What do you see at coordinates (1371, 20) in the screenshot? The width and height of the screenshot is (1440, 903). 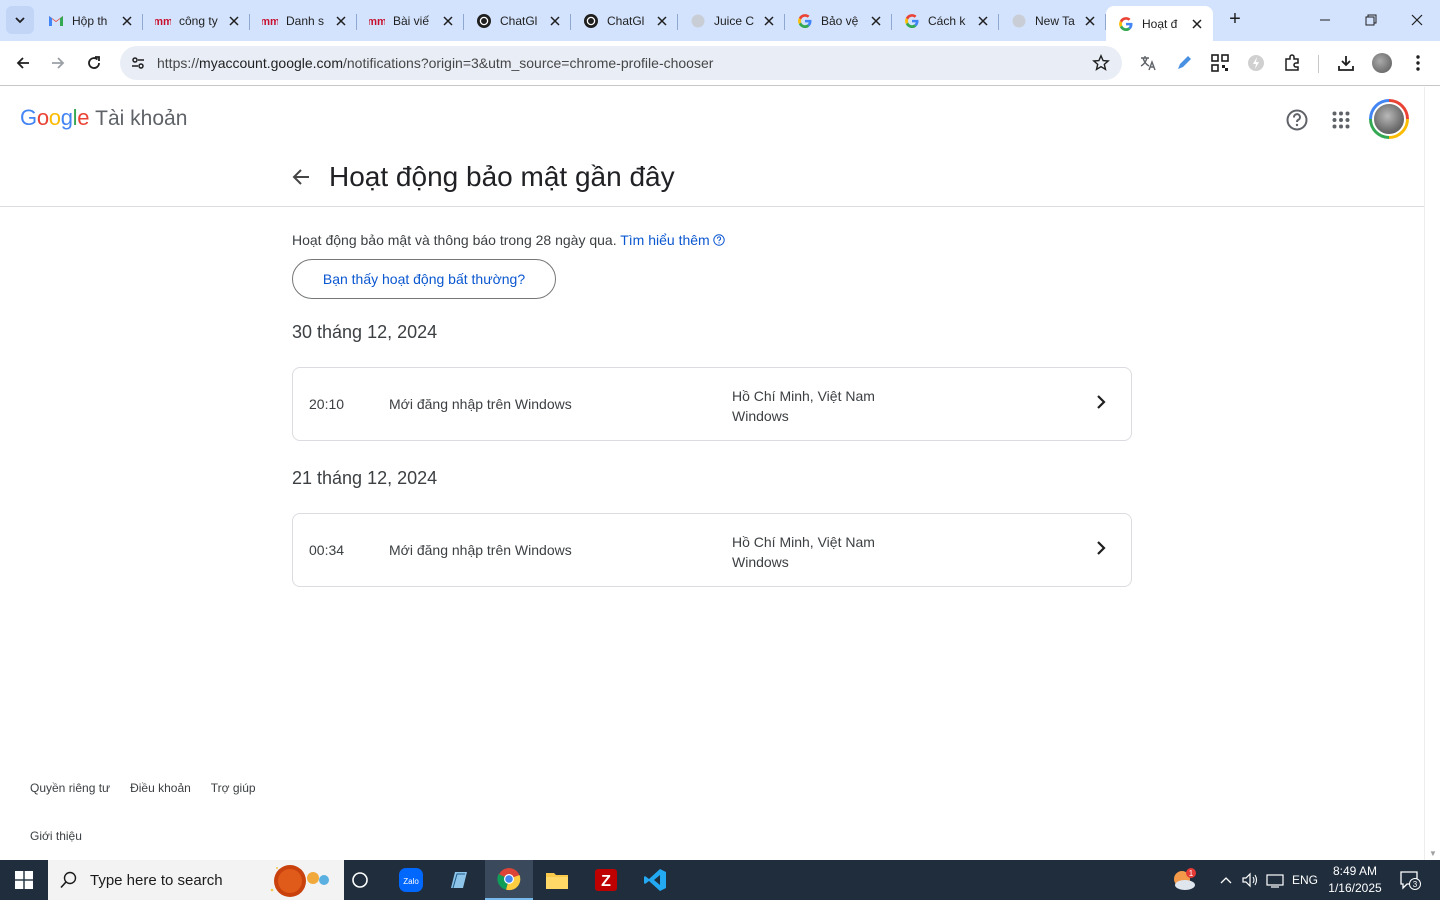 I see `restore-button` at bounding box center [1371, 20].